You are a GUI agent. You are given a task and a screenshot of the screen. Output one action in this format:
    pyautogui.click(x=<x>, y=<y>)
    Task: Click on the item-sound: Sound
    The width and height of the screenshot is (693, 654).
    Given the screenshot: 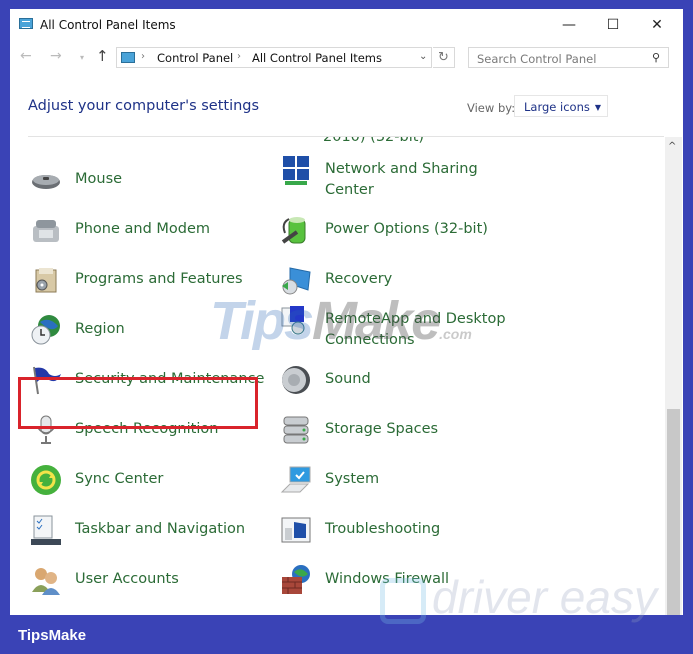 What is the action you would take?
    pyautogui.click(x=402, y=380)
    